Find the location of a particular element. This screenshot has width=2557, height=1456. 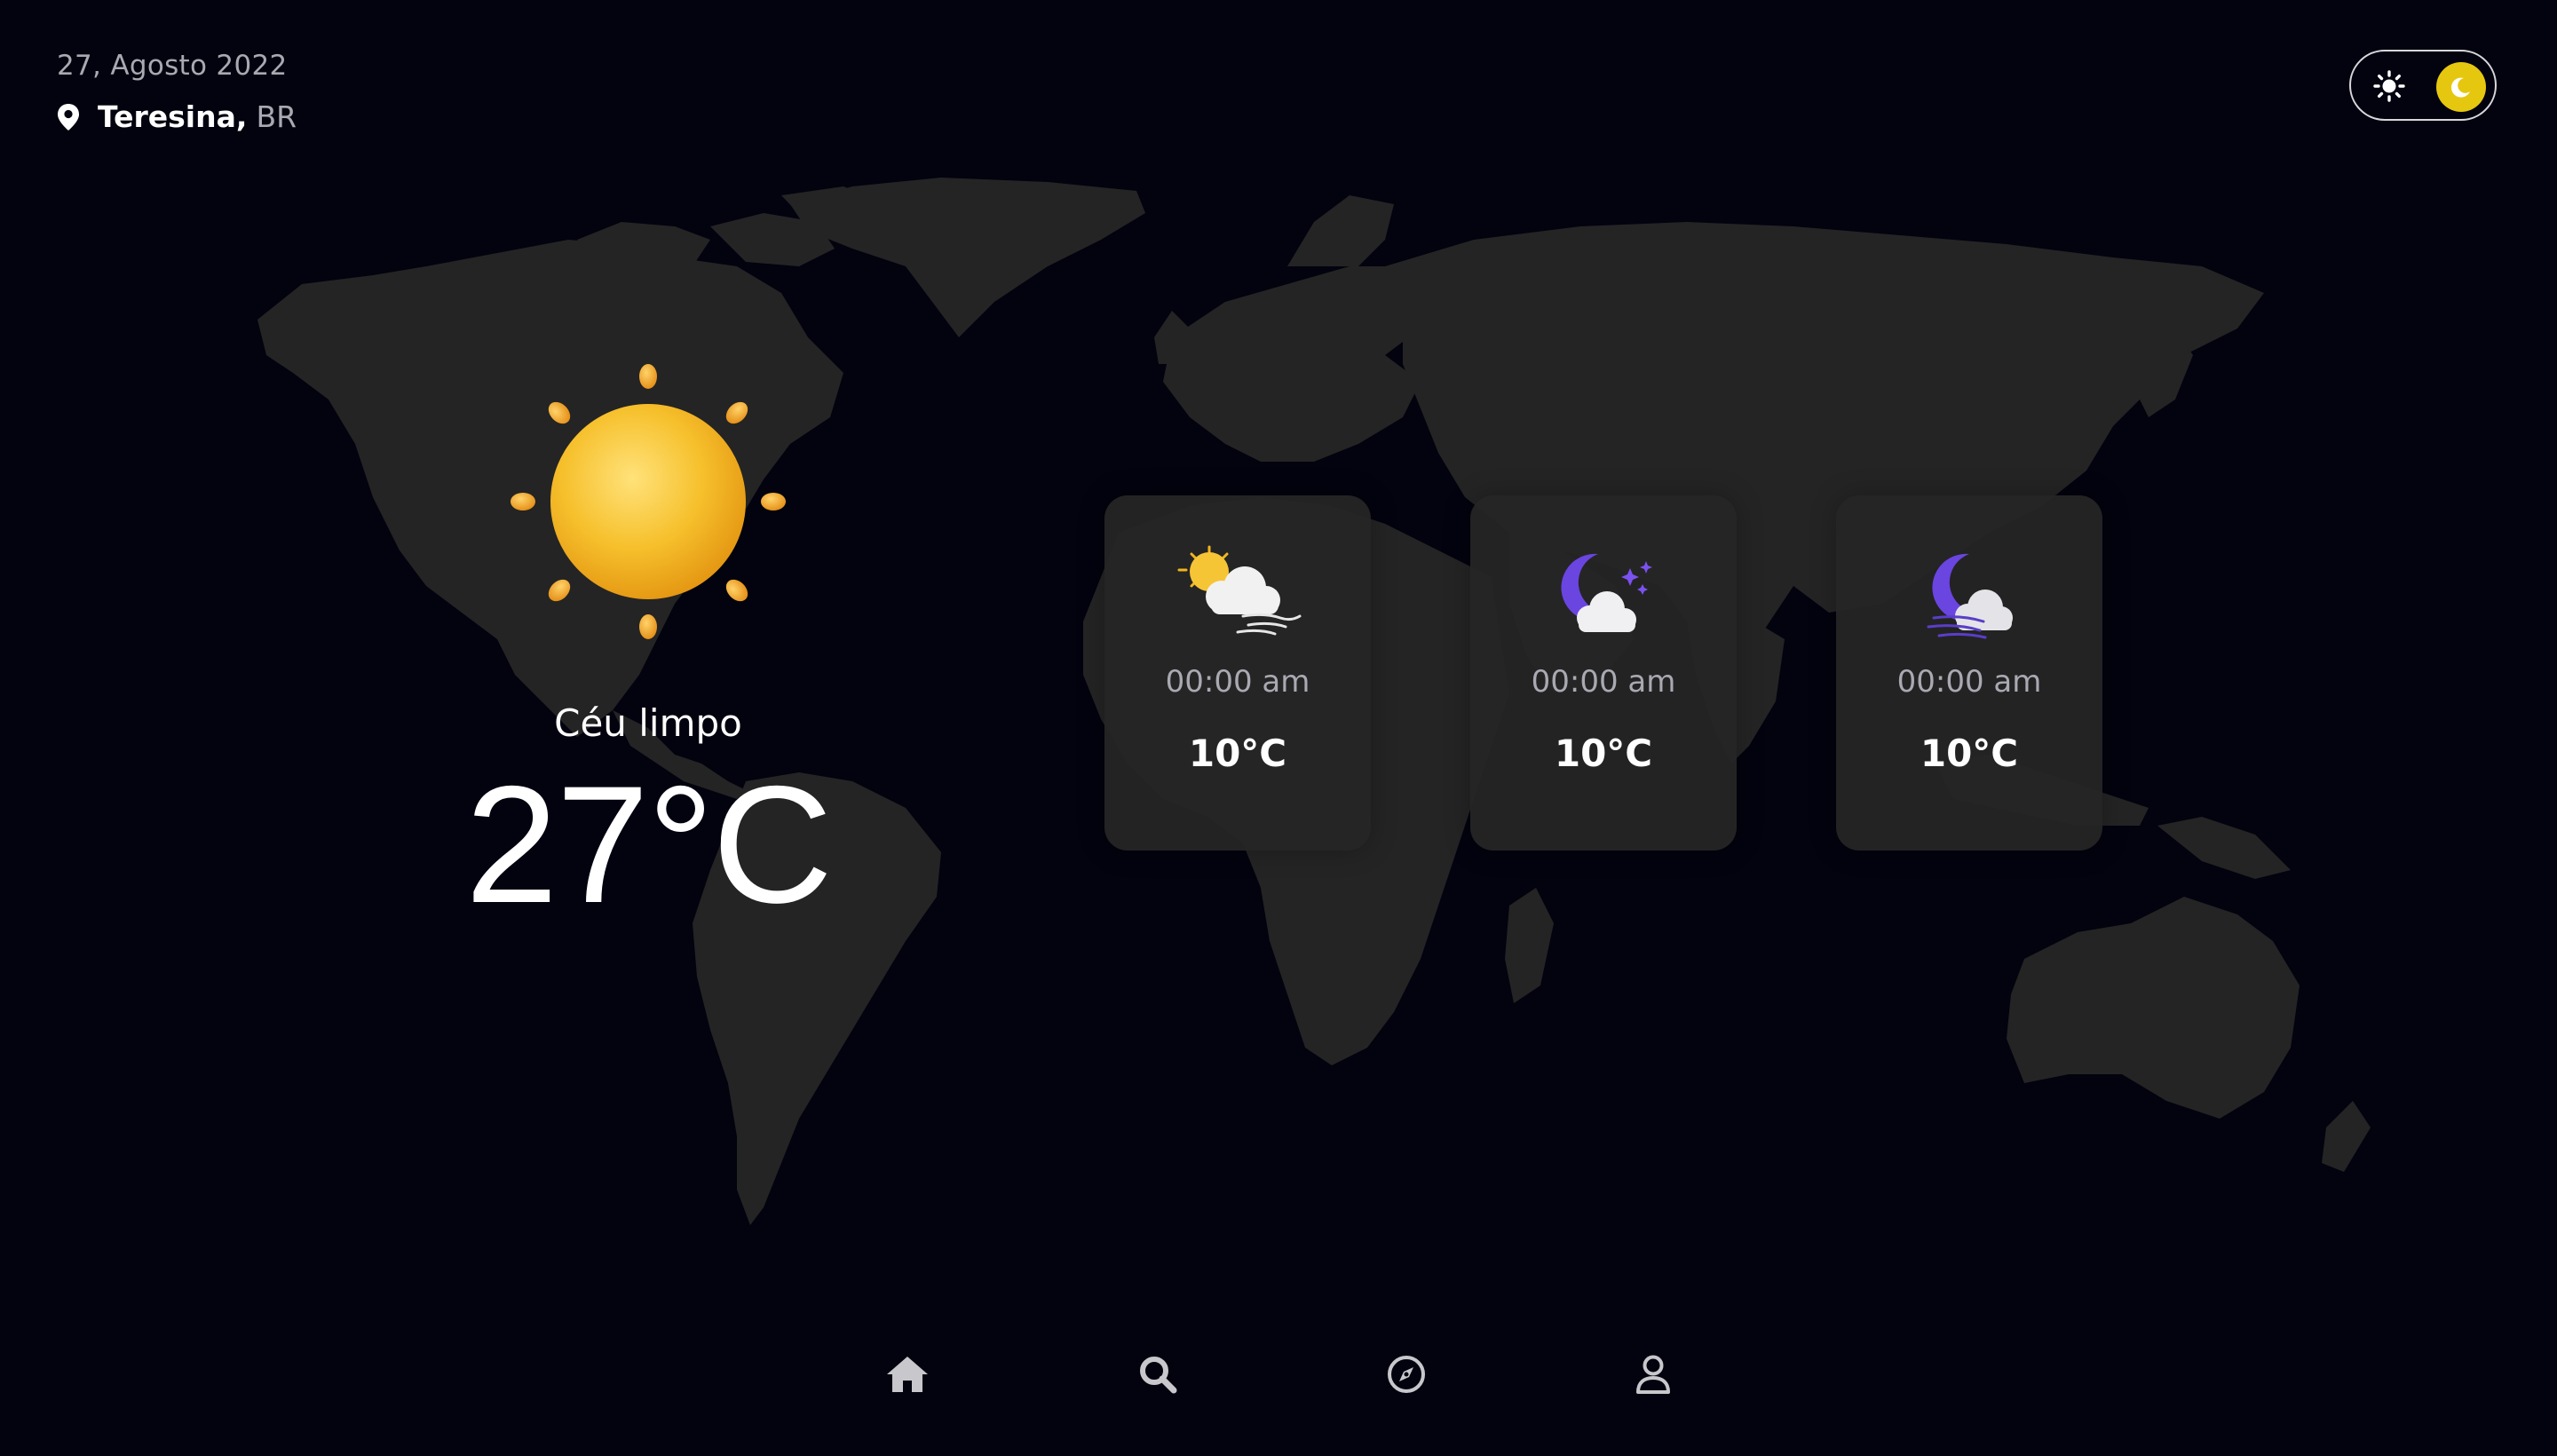

compass-icon is located at coordinates (1406, 1374).